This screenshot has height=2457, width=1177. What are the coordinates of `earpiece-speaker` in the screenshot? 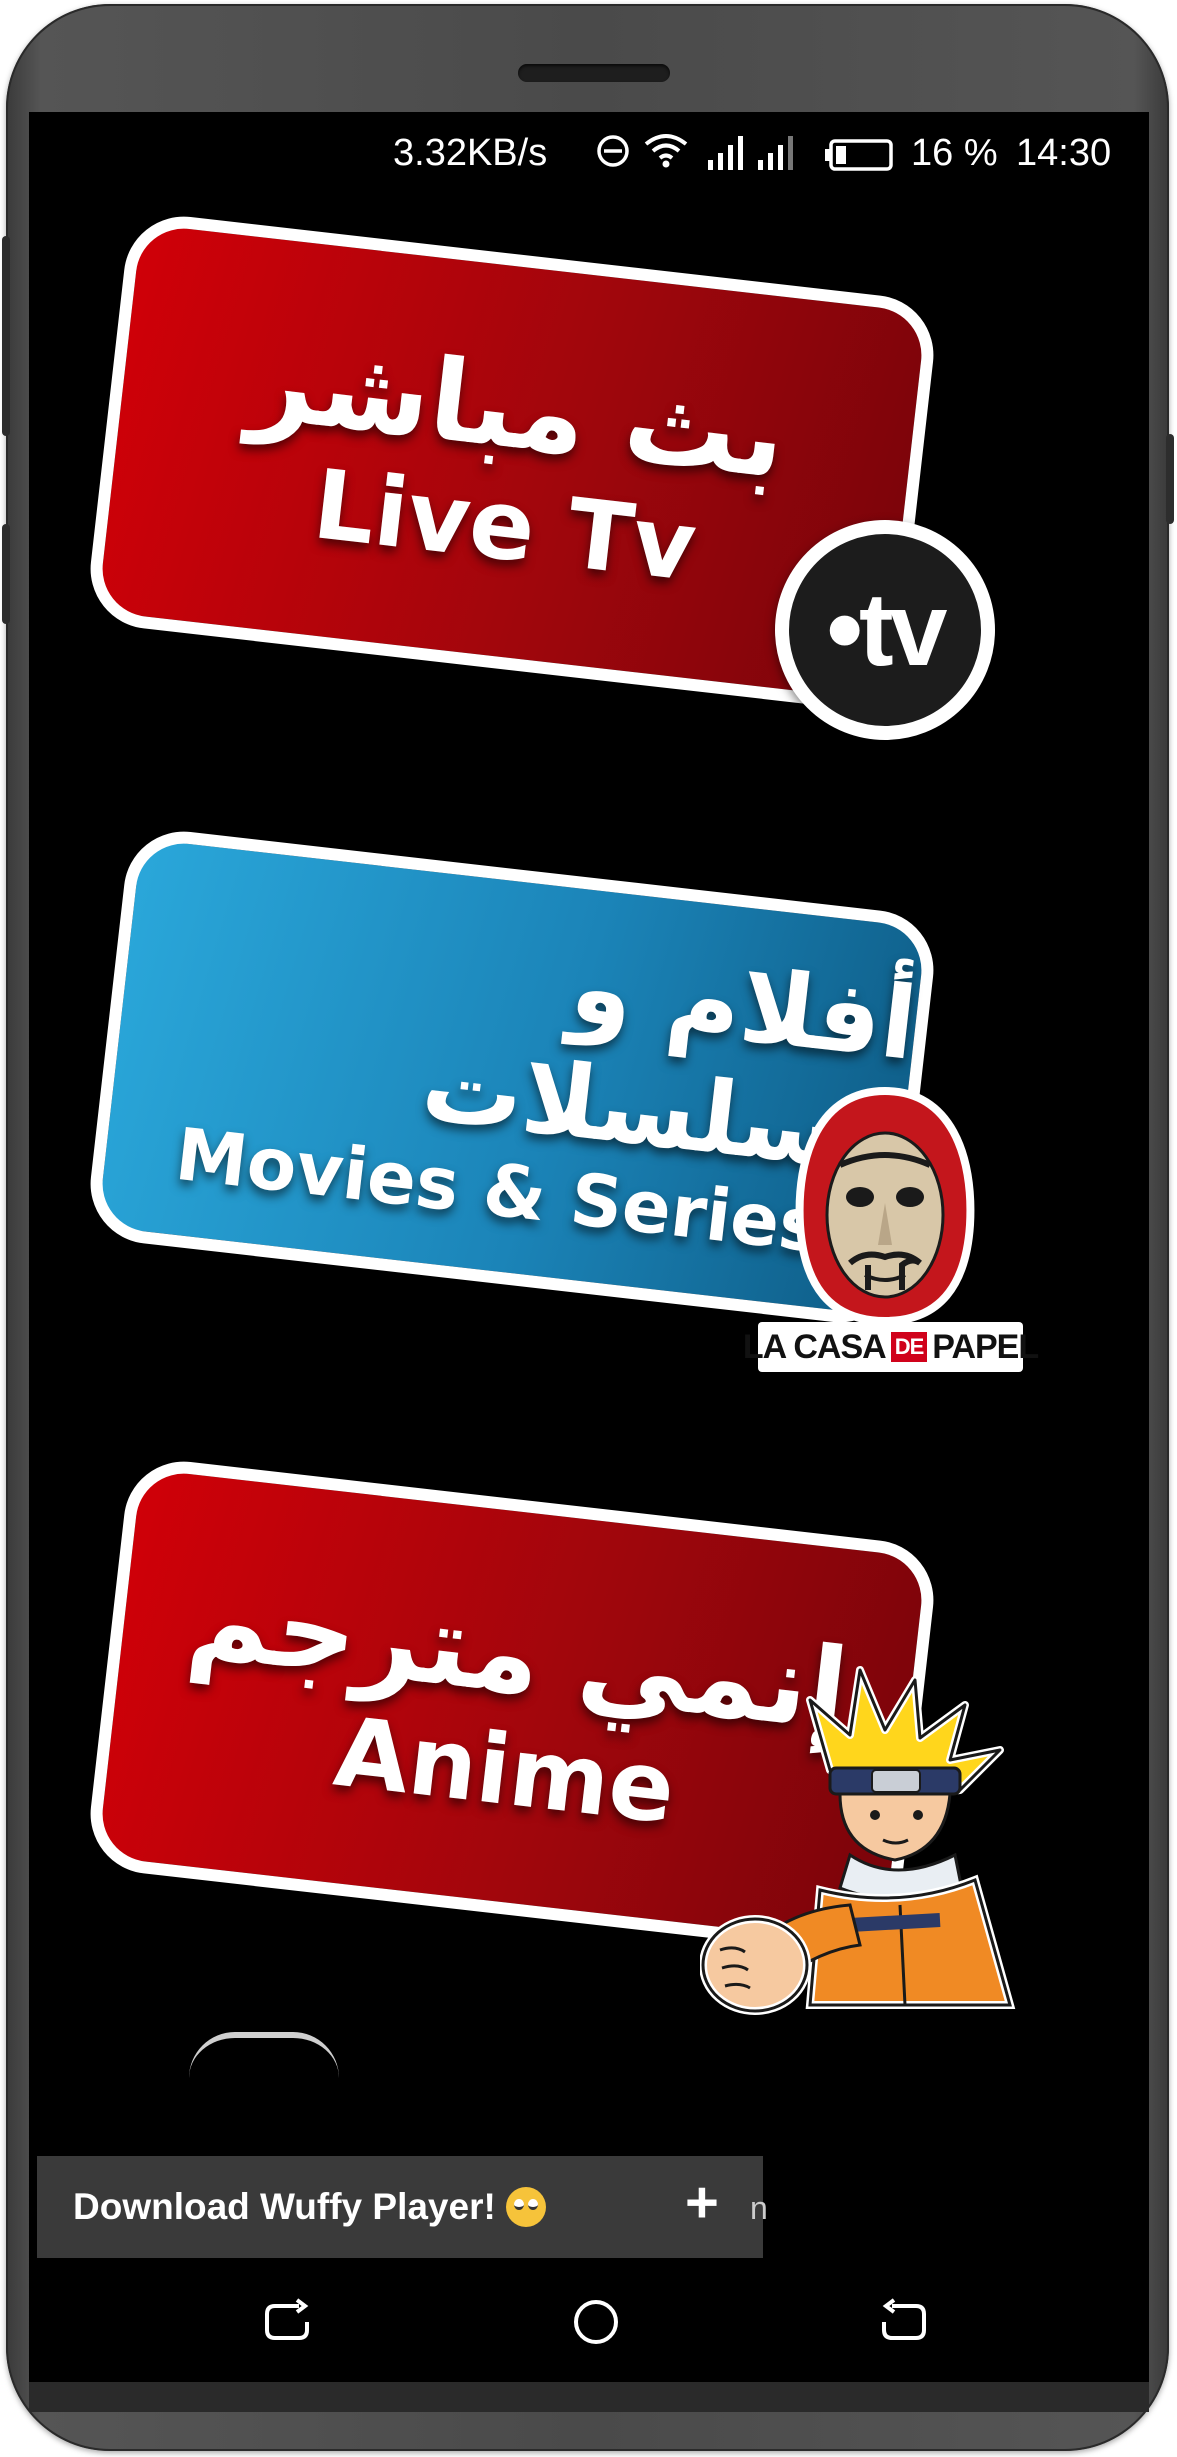 It's located at (594, 73).